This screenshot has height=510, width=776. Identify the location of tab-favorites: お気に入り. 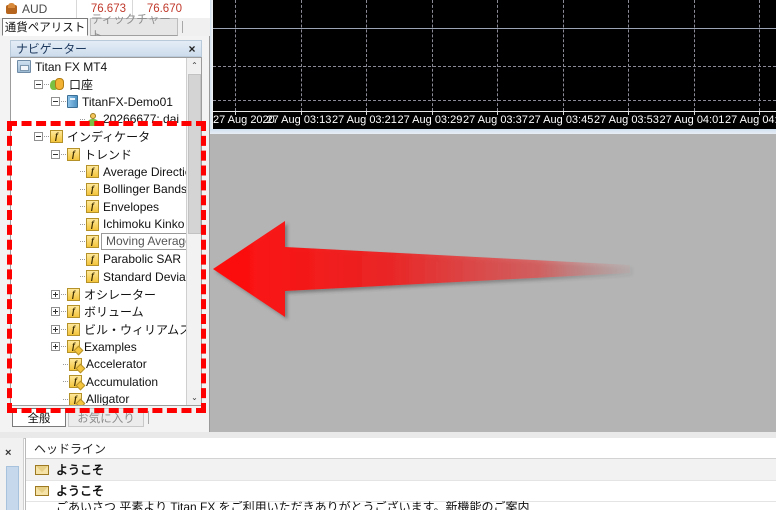
(106, 417).